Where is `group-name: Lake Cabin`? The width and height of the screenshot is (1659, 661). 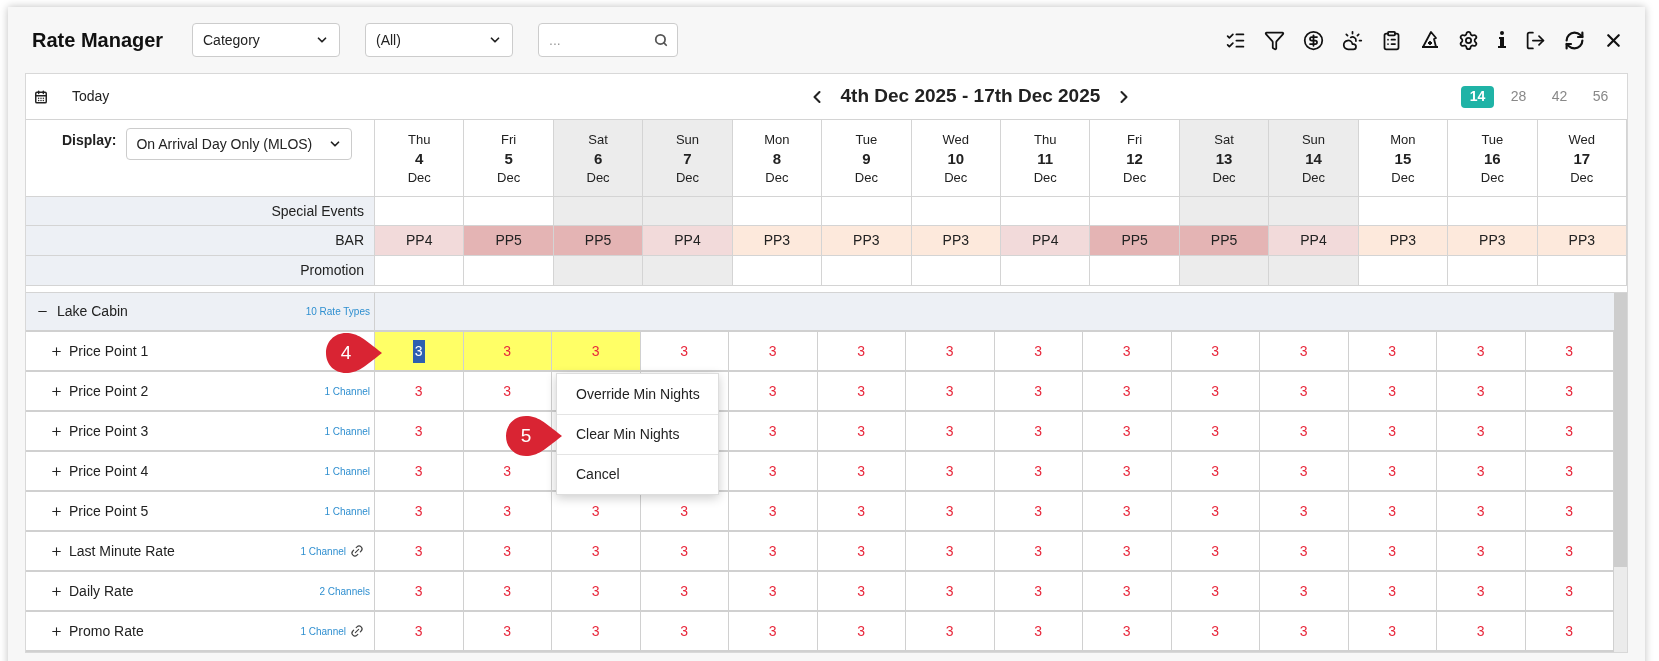 group-name: Lake Cabin is located at coordinates (92, 311).